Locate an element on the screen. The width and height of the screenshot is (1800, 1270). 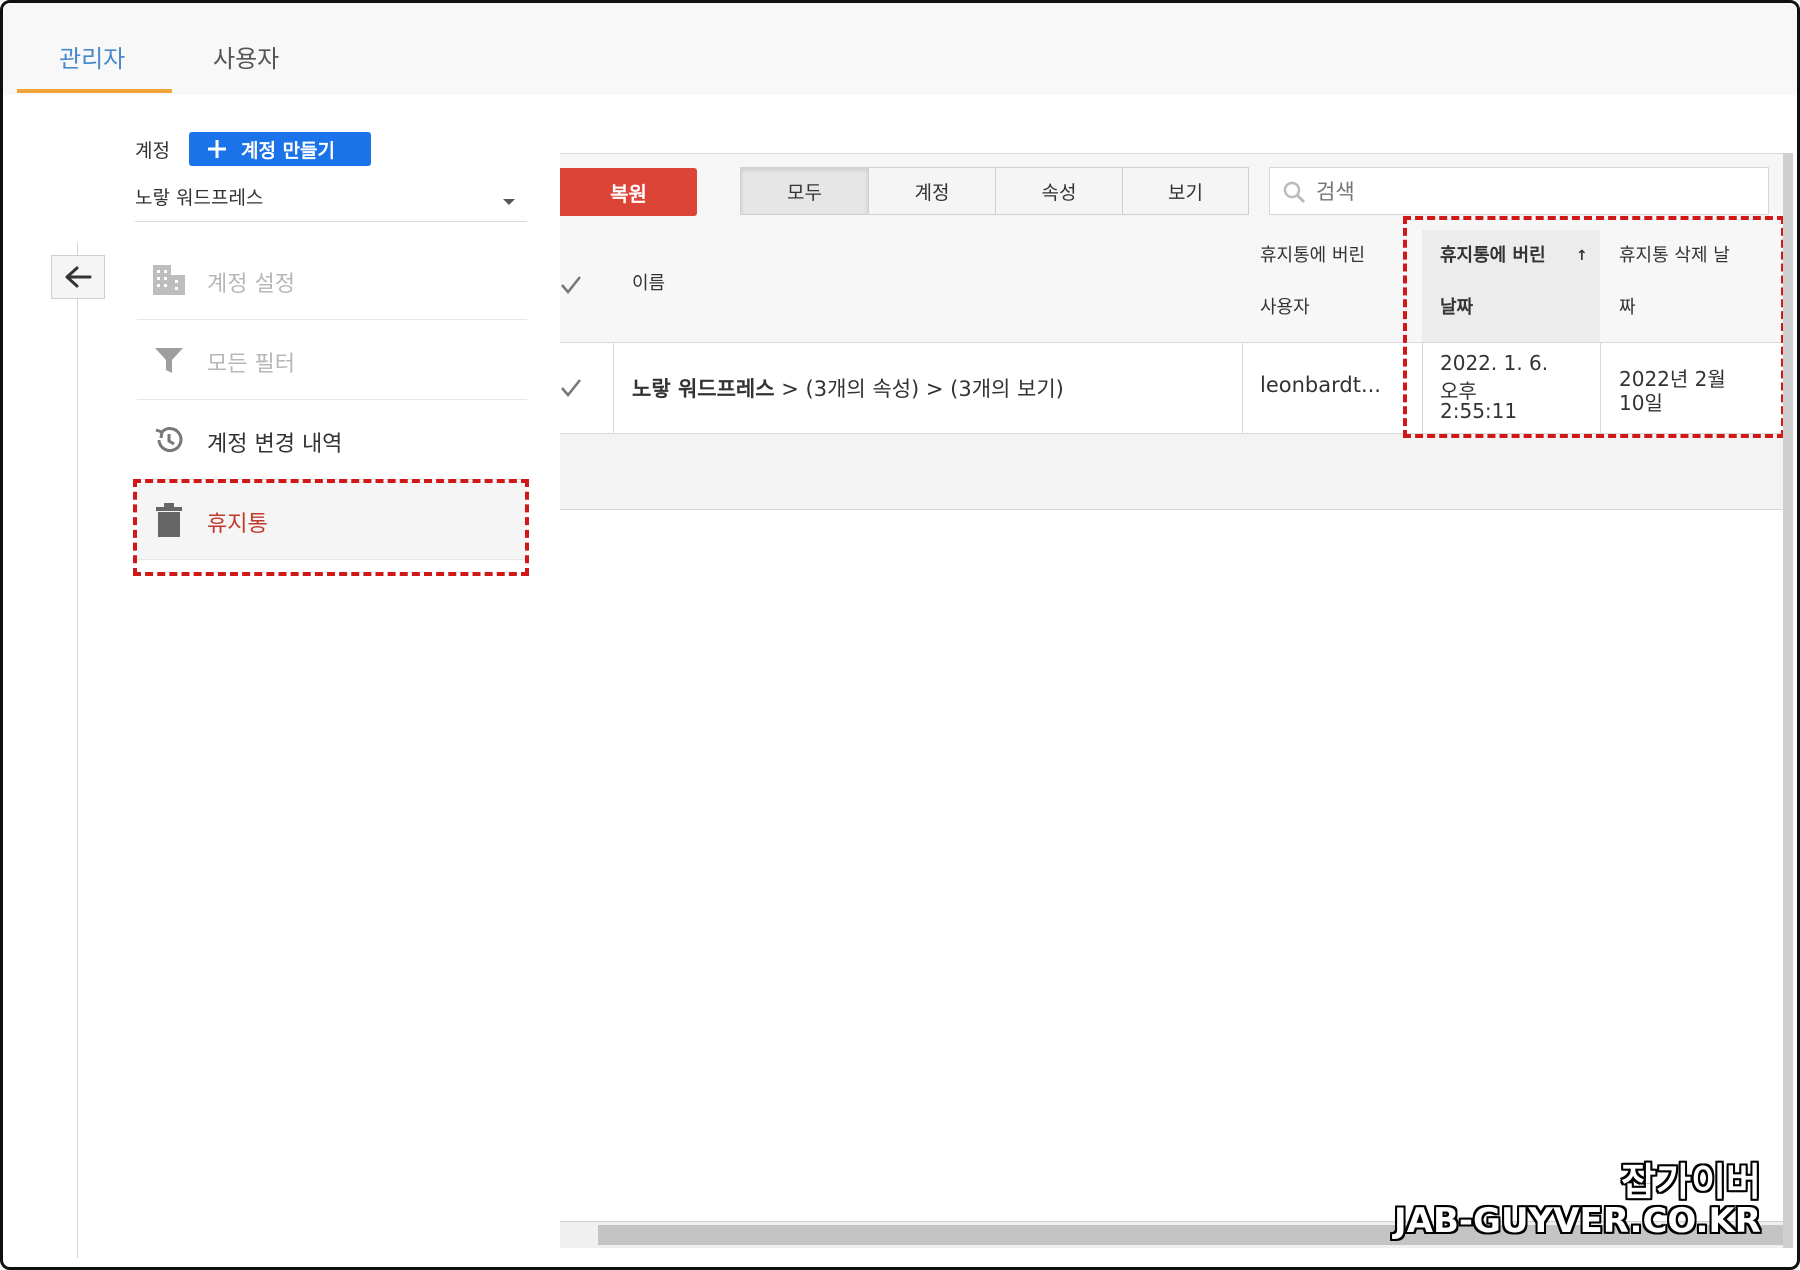
header-trashed-by-line2: 사용자 is located at coordinates (1285, 308).